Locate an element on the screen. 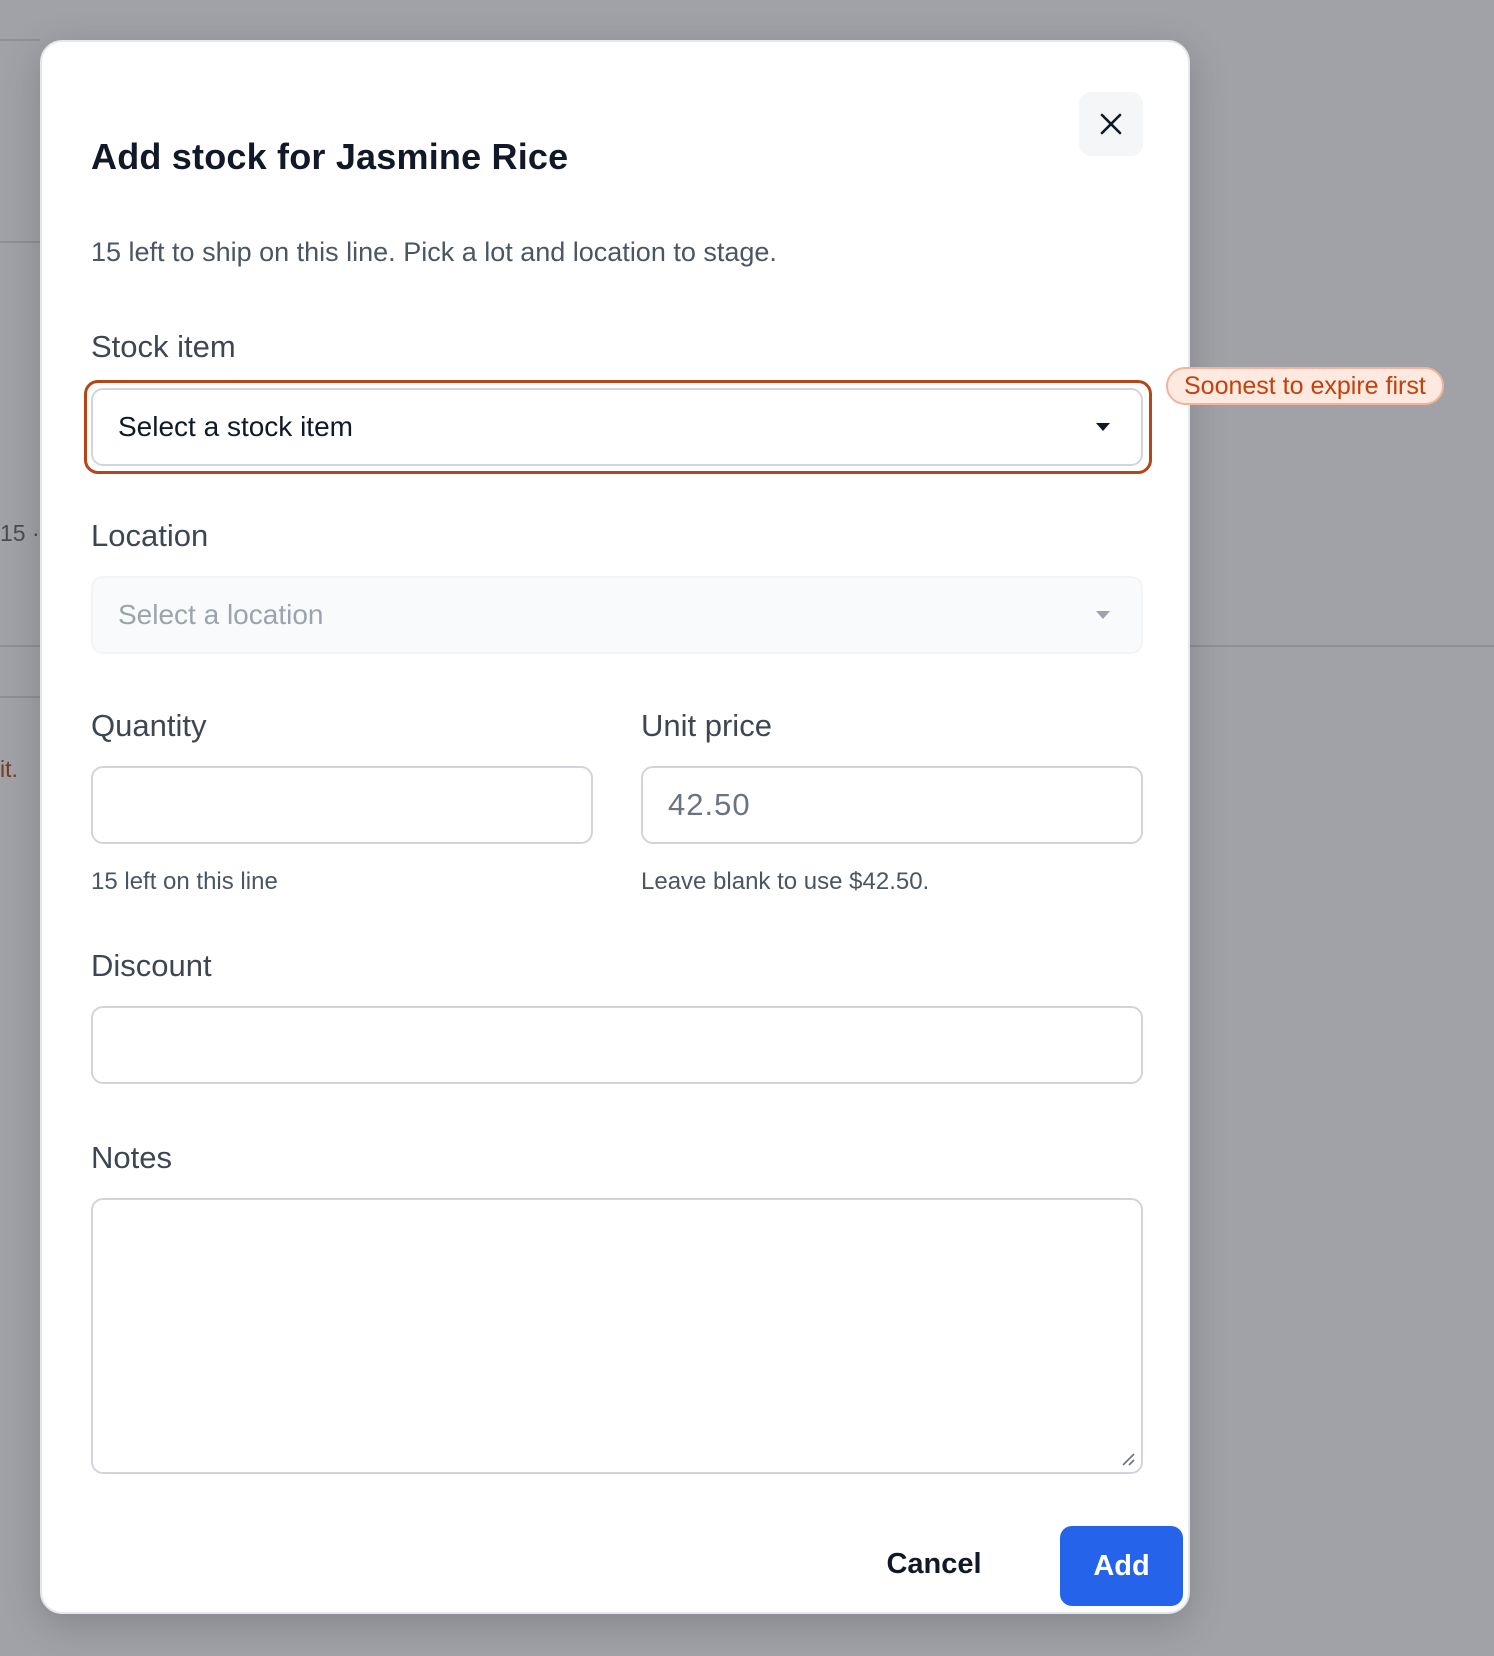  stock-item-select: Select a stock item is located at coordinates (617, 427).